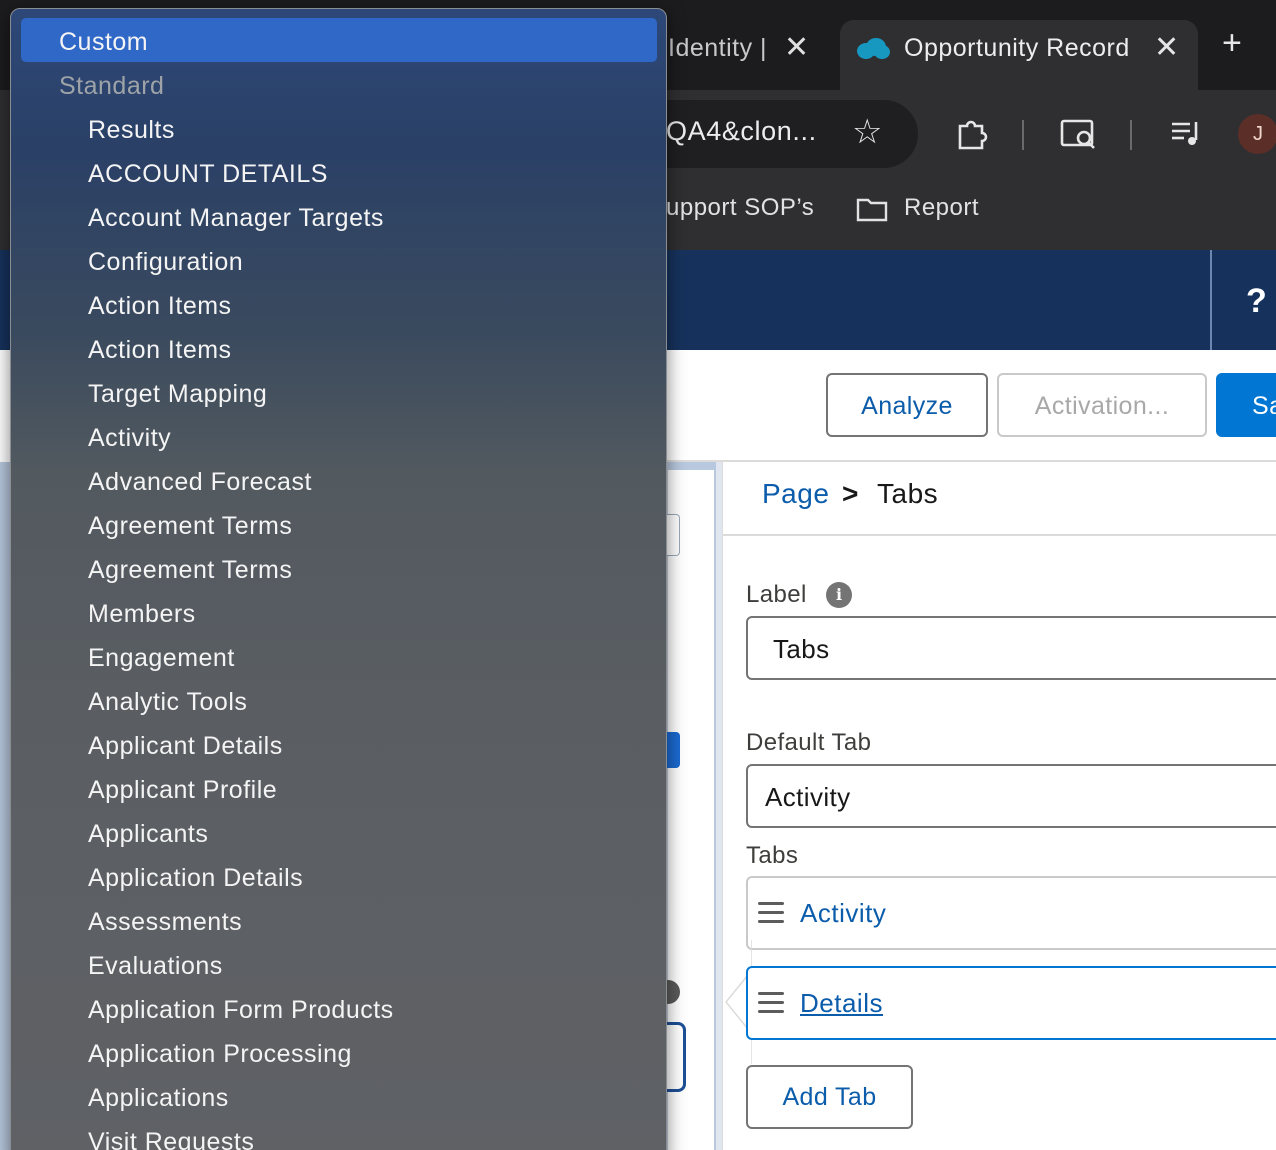 This screenshot has width=1276, height=1150. What do you see at coordinates (129, 438) in the screenshot?
I see `menu-option: Activity` at bounding box center [129, 438].